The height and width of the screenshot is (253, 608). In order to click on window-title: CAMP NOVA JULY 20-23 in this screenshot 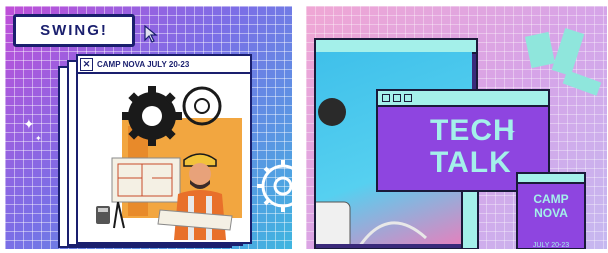, I will do `click(143, 64)`.